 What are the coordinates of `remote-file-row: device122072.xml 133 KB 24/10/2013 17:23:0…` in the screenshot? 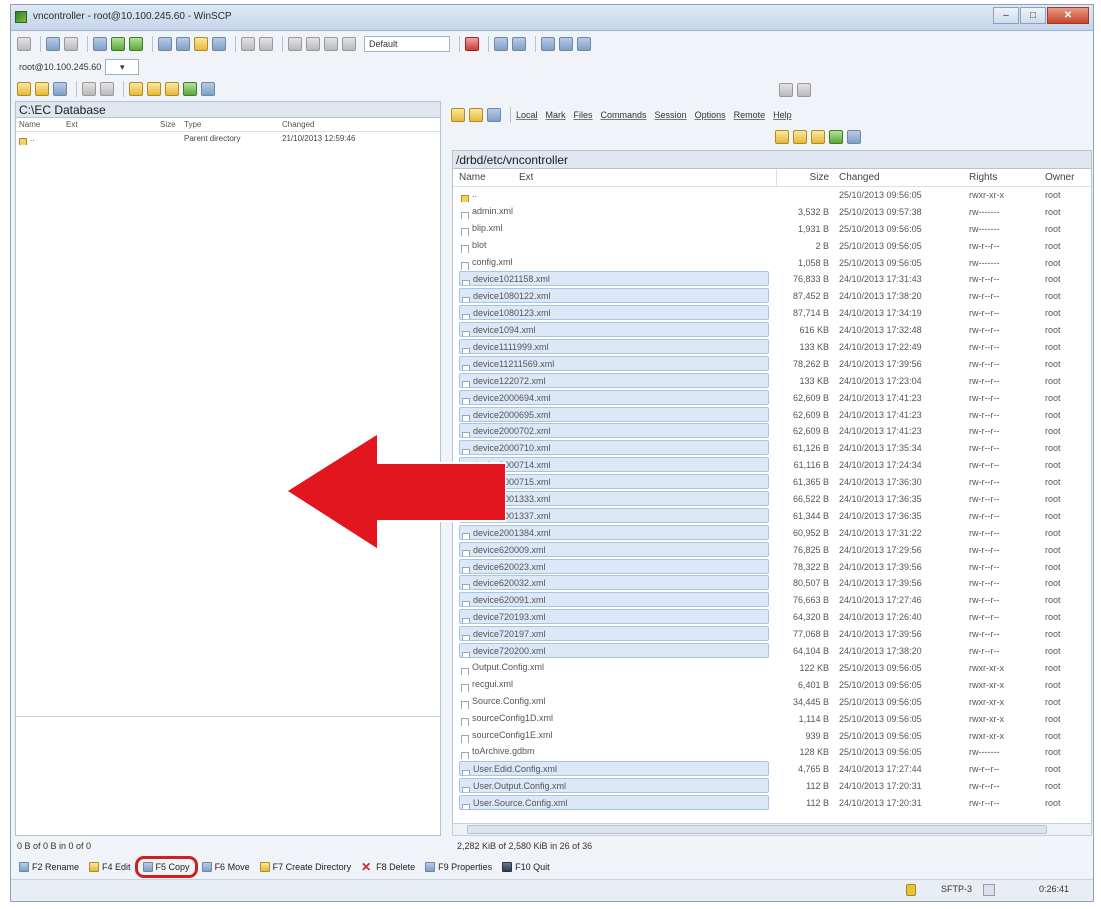 It's located at (772, 381).